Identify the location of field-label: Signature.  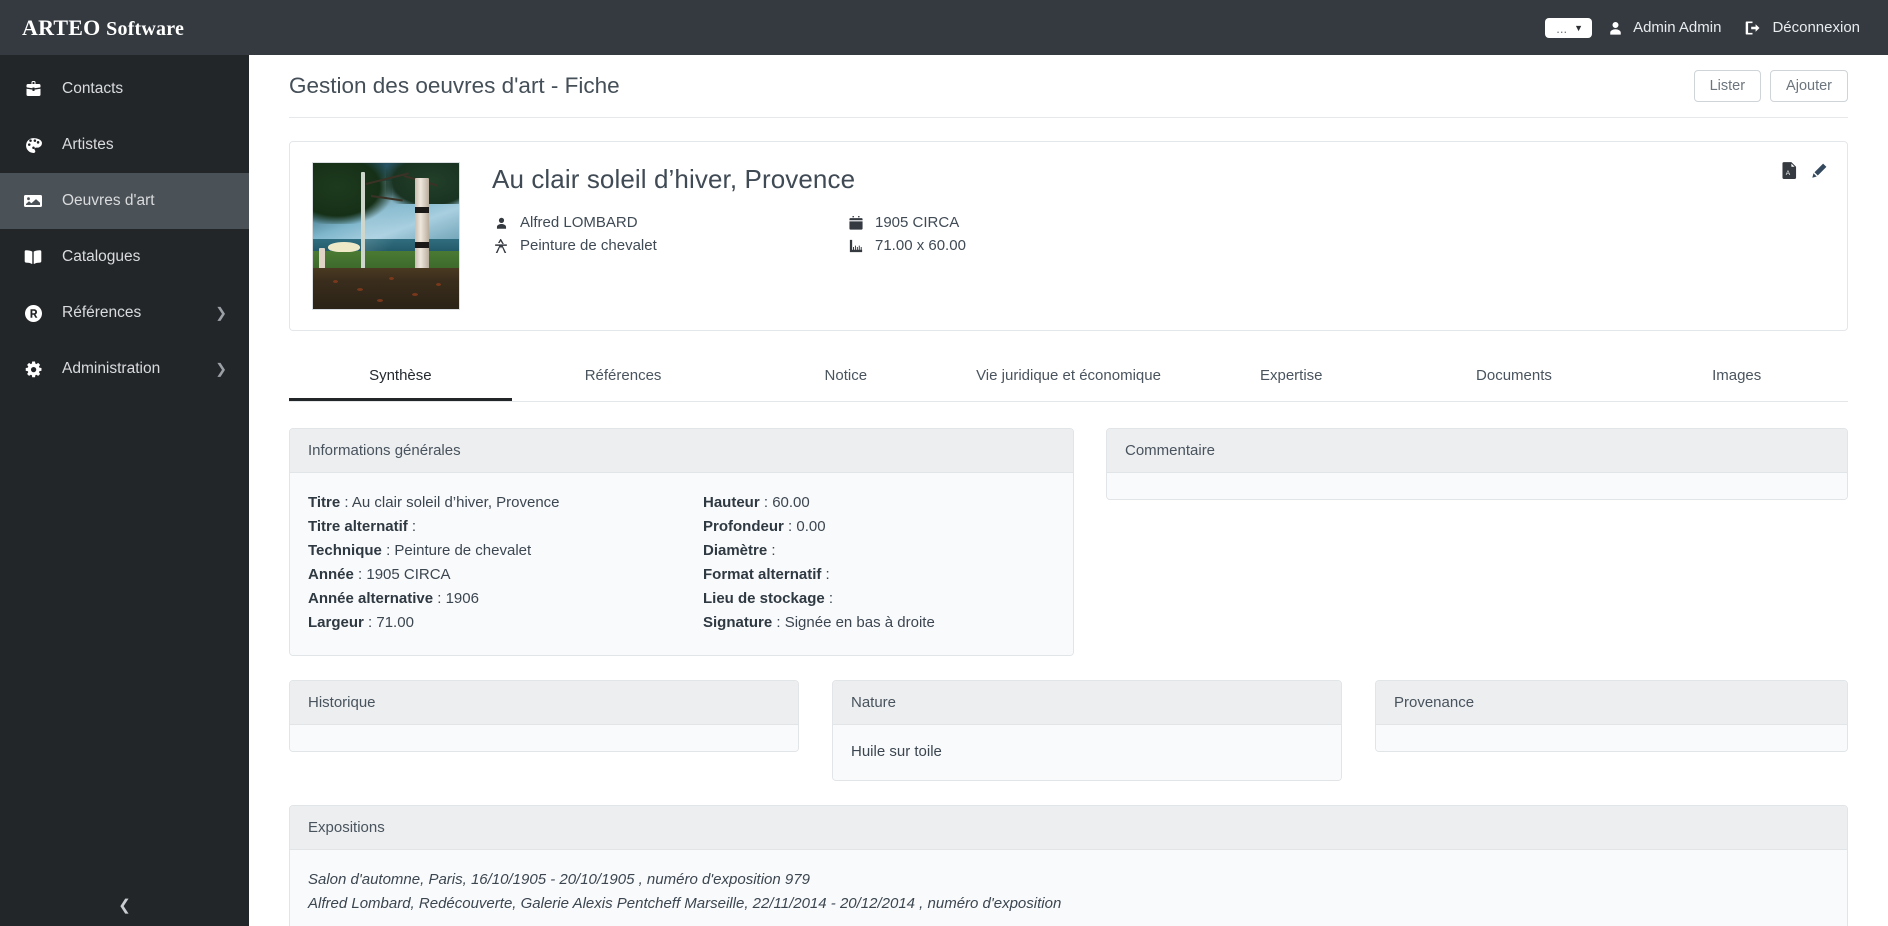
(738, 623).